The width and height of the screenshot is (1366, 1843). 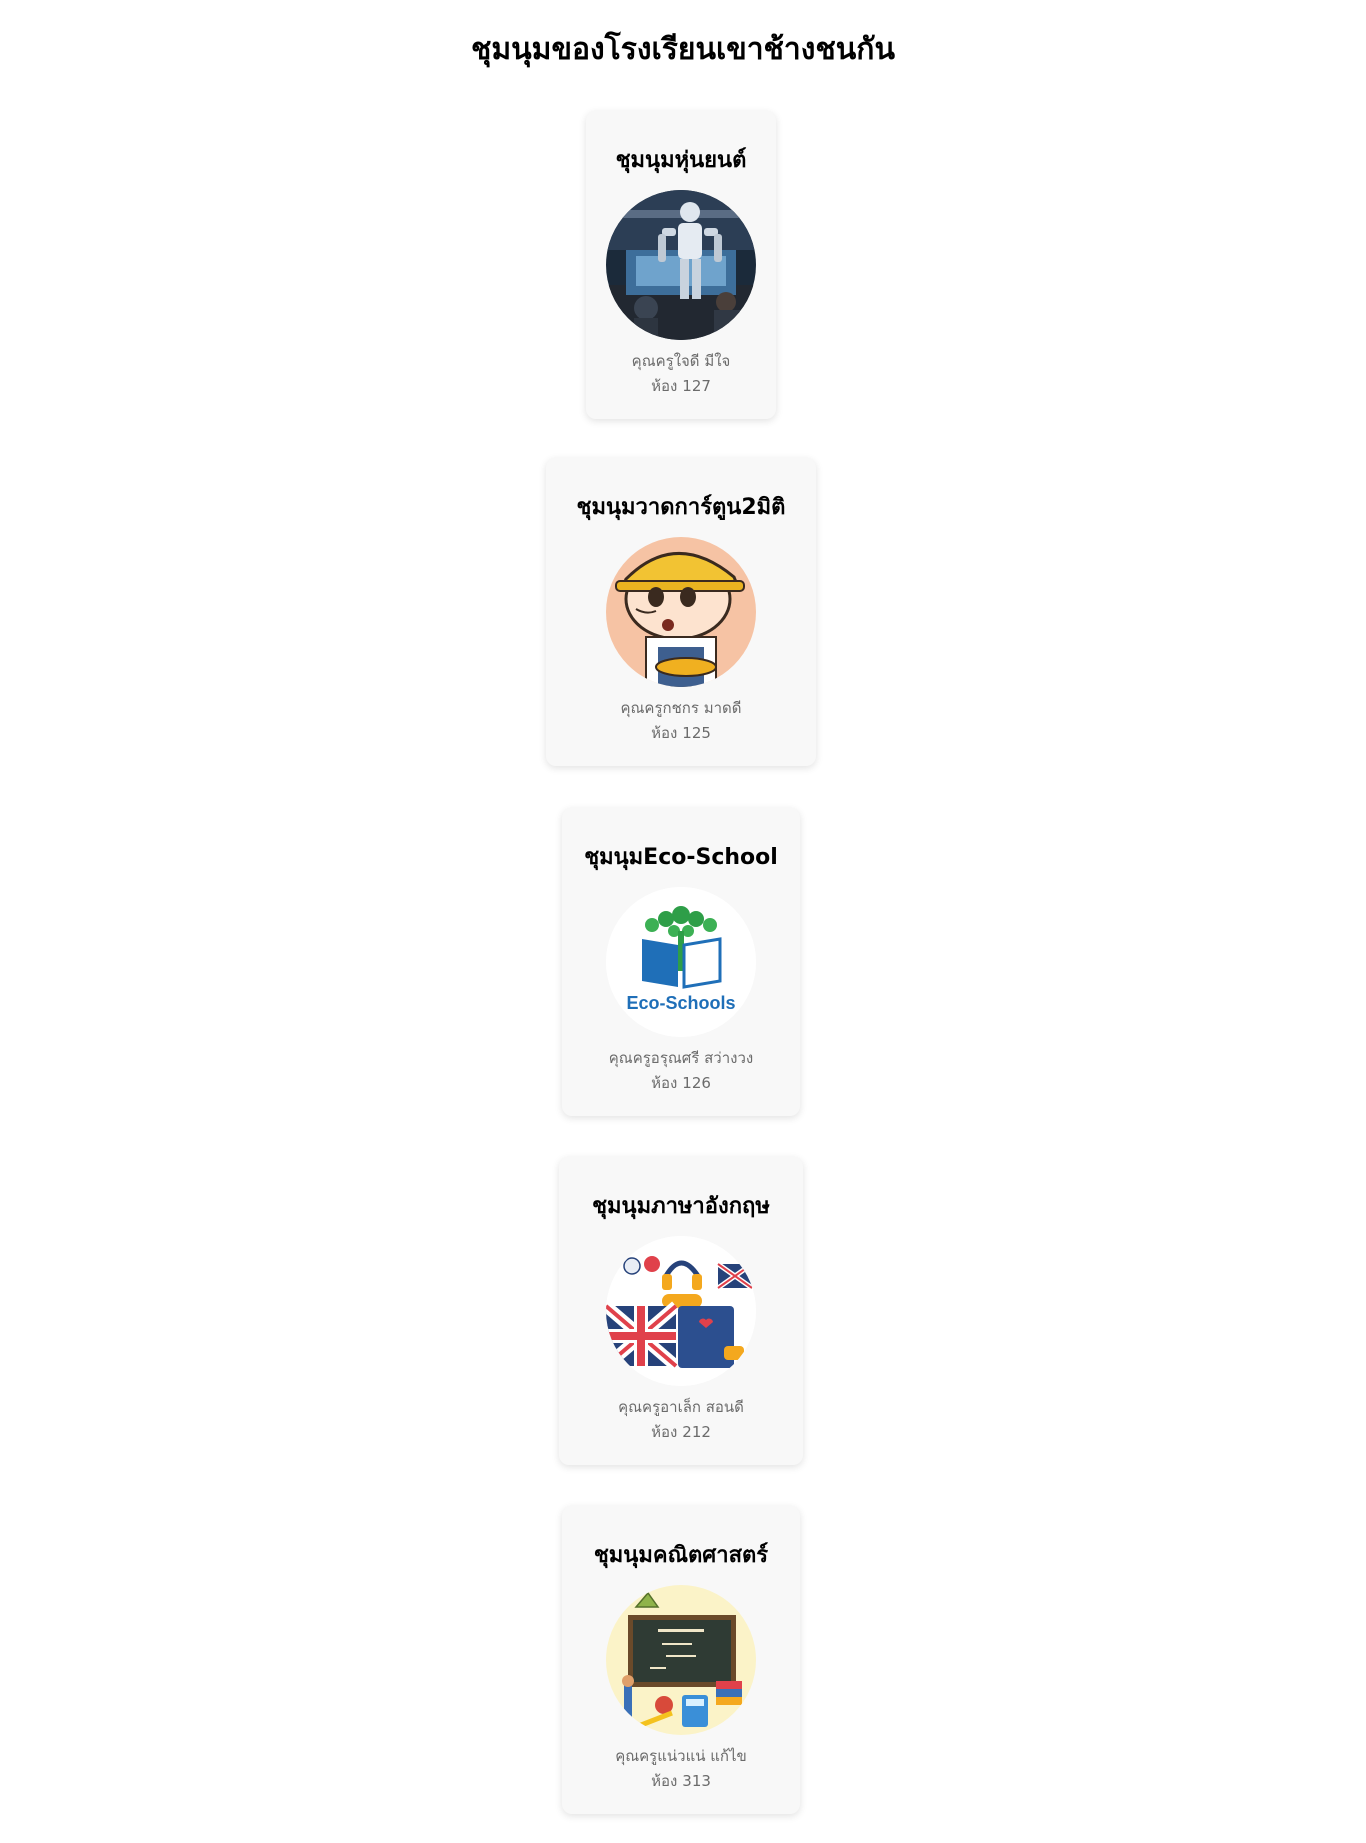 What do you see at coordinates (681, 1432) in the screenshot?
I see `club-room: ห้อง 212` at bounding box center [681, 1432].